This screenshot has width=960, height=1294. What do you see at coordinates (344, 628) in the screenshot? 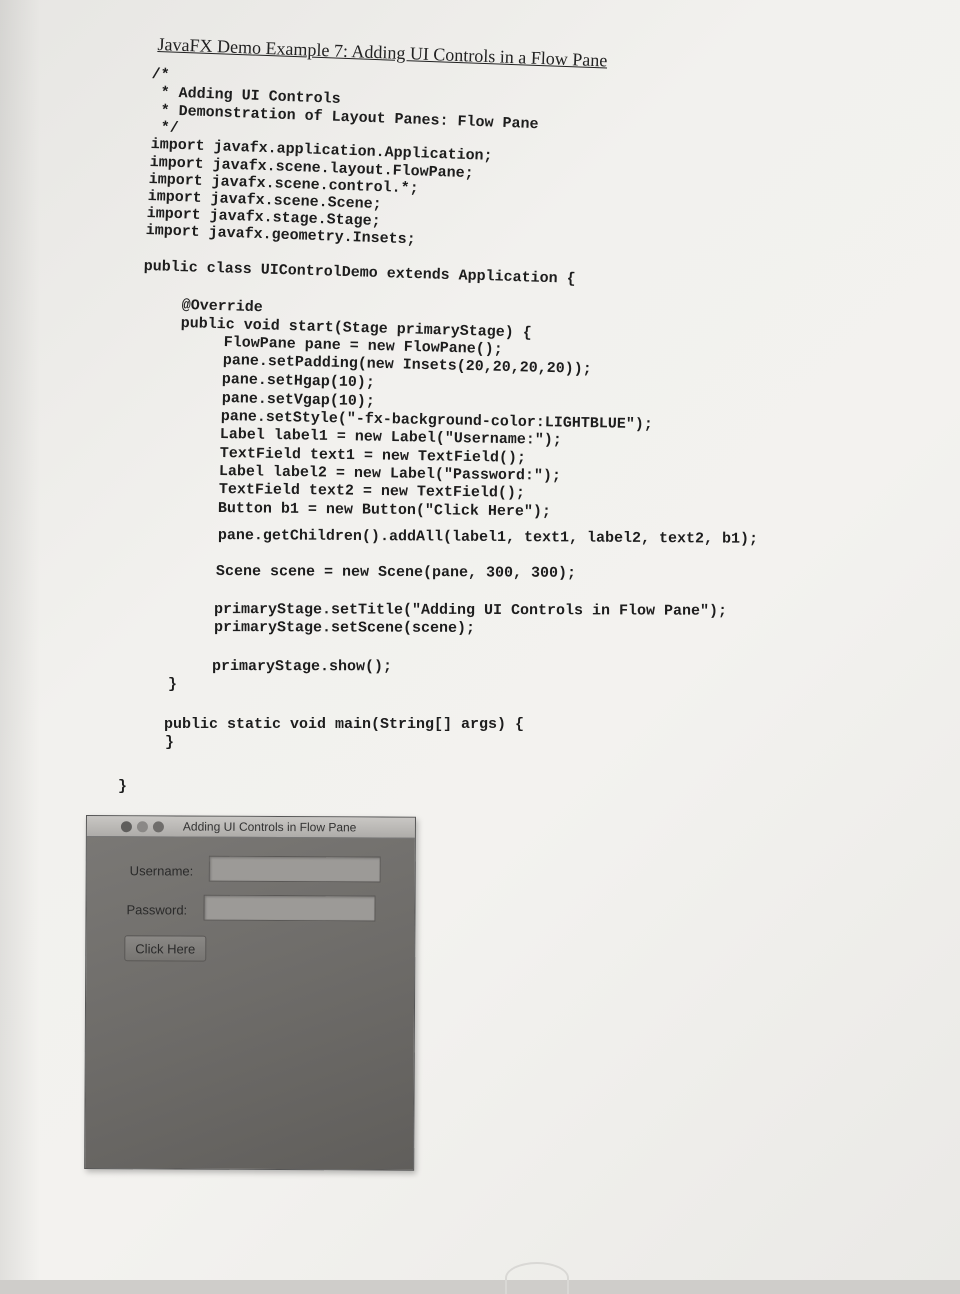
I see `code-line: primaryStage.setScene(scene);` at bounding box center [344, 628].